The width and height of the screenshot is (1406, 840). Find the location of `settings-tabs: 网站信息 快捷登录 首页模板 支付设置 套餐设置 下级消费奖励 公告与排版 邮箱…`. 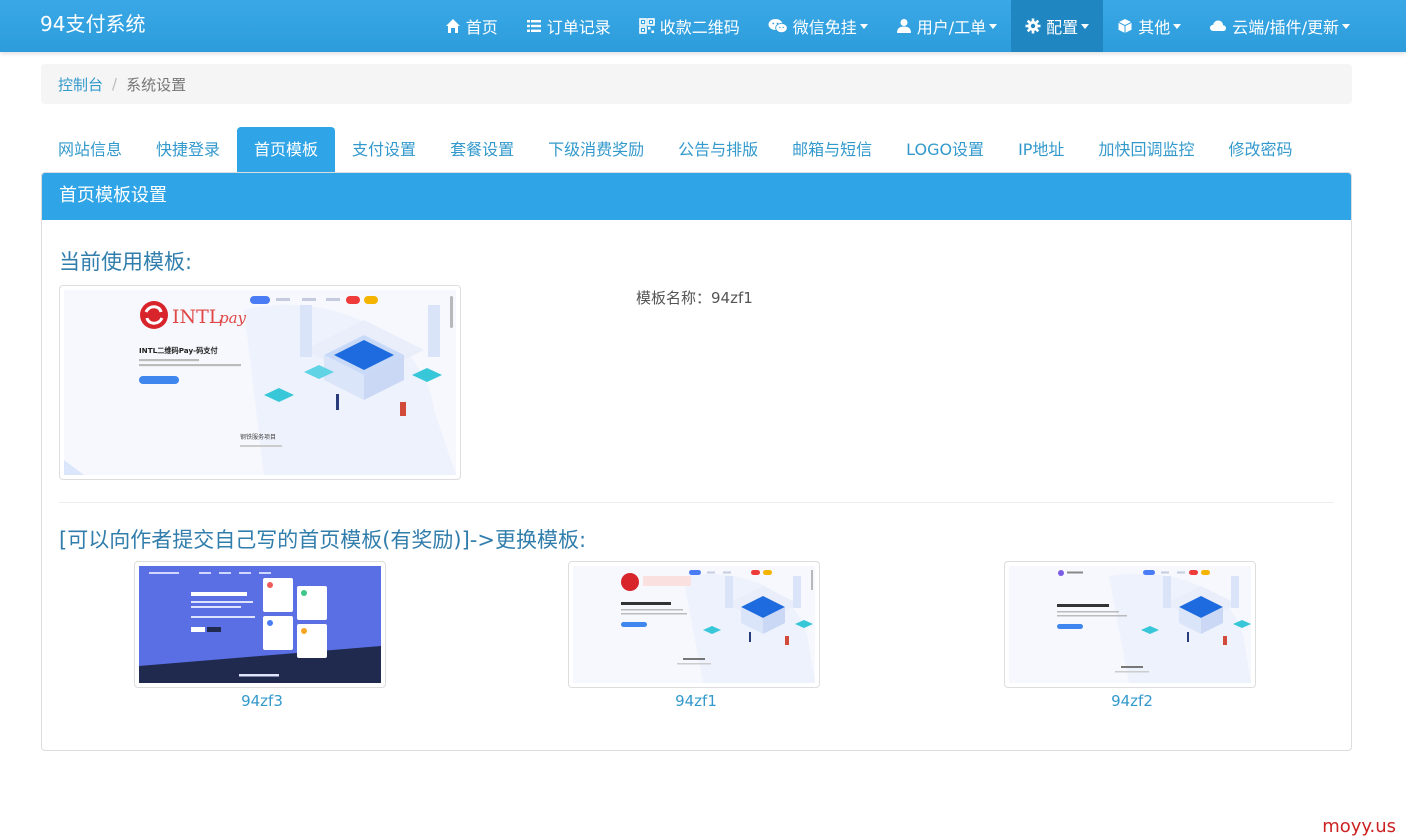

settings-tabs: 网站信息 快捷登录 首页模板 支付设置 套餐设置 下级消费奖励 公告与排版 邮箱… is located at coordinates (675, 149).